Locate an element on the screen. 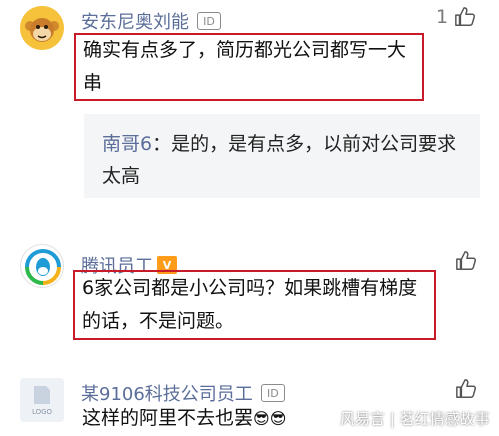 This screenshot has width=499, height=436. monkey-avatar-icon is located at coordinates (42, 28).